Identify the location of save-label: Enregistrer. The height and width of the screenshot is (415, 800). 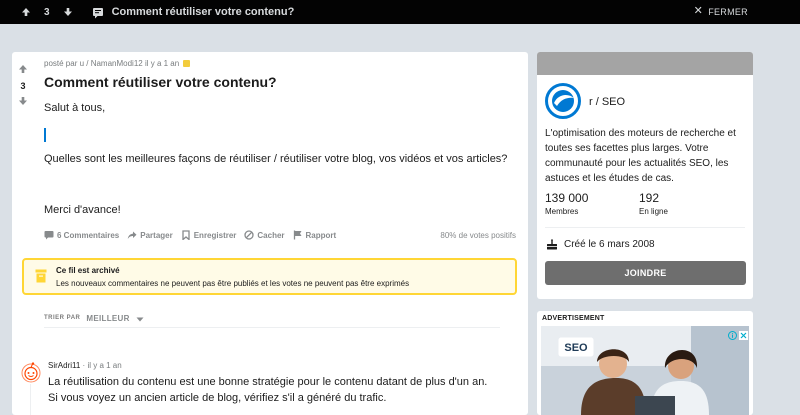
(215, 235).